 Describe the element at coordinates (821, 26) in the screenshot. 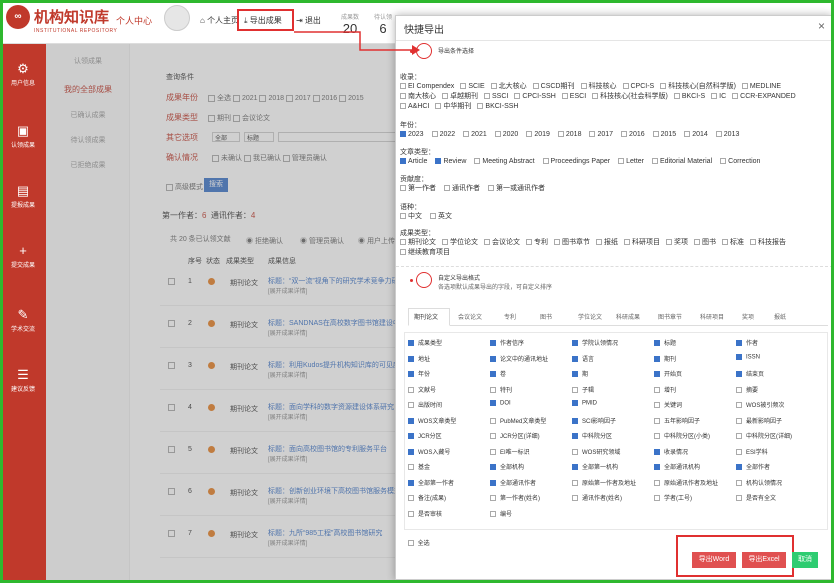

I see `close-icon: ×` at that location.